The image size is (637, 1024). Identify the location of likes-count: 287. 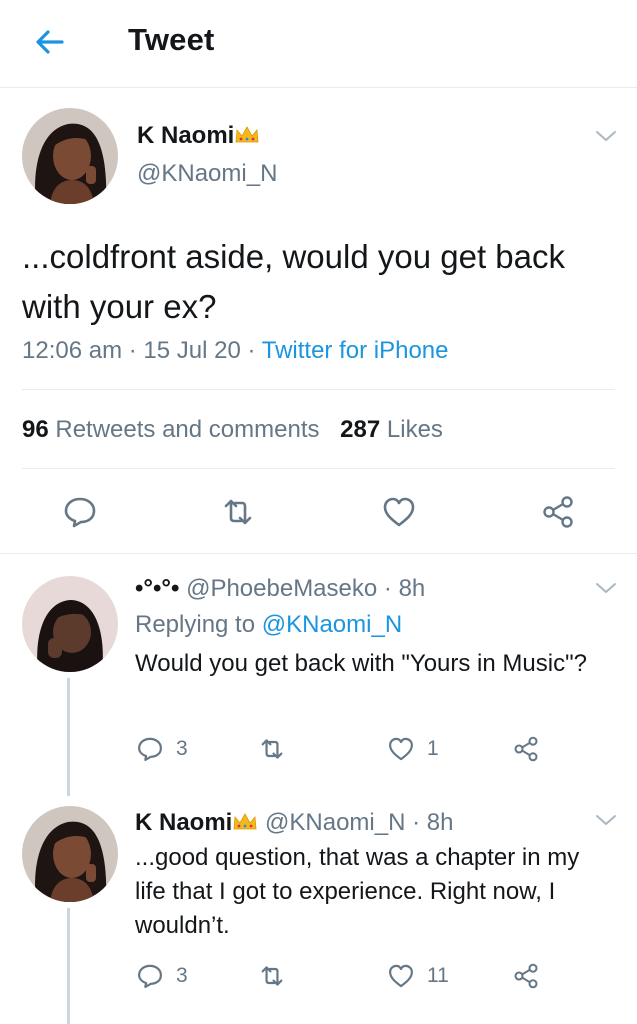
(360, 429).